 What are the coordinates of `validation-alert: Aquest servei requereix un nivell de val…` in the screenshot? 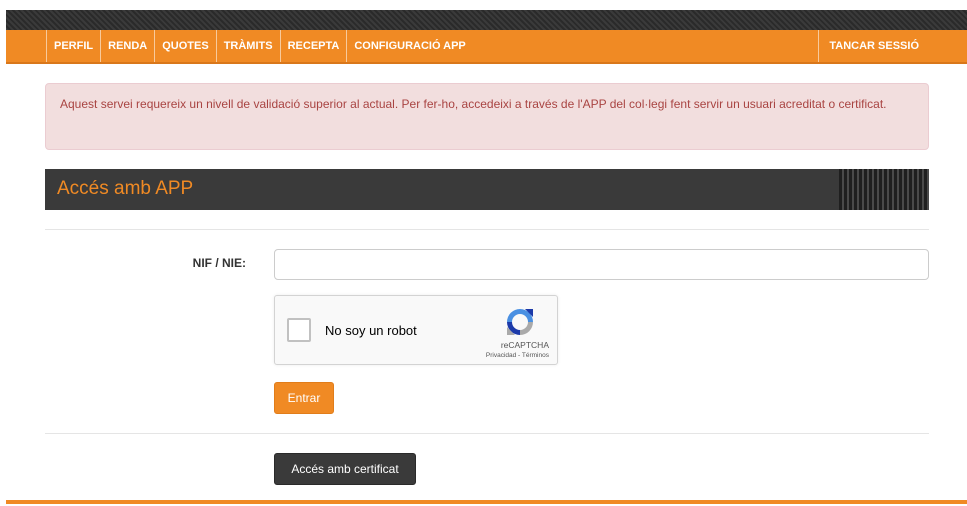 It's located at (487, 116).